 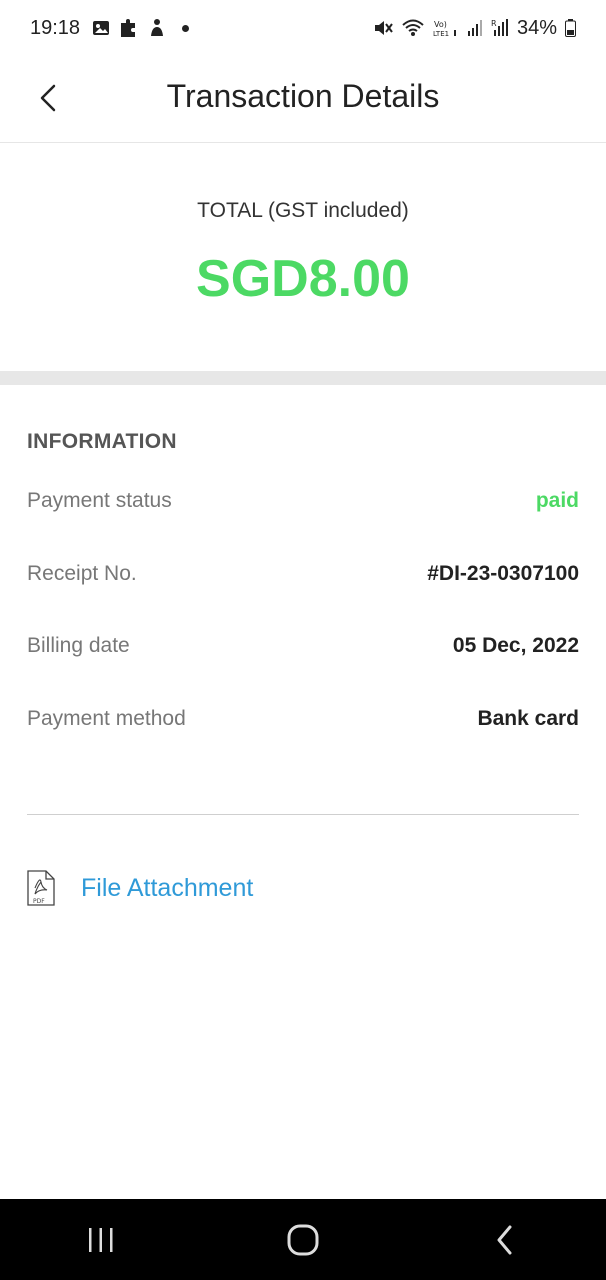 I want to click on mute-icon, so click(x=383, y=28).